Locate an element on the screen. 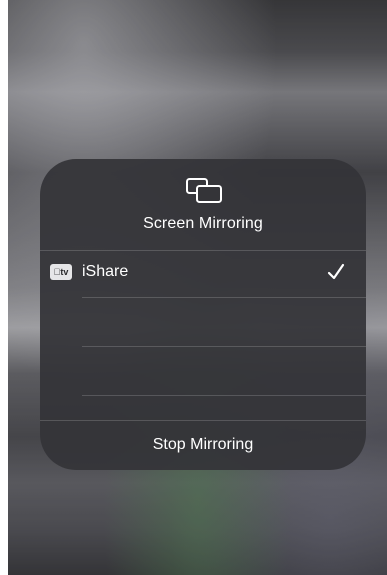  screen-mirroring-icon is located at coordinates (204, 190).